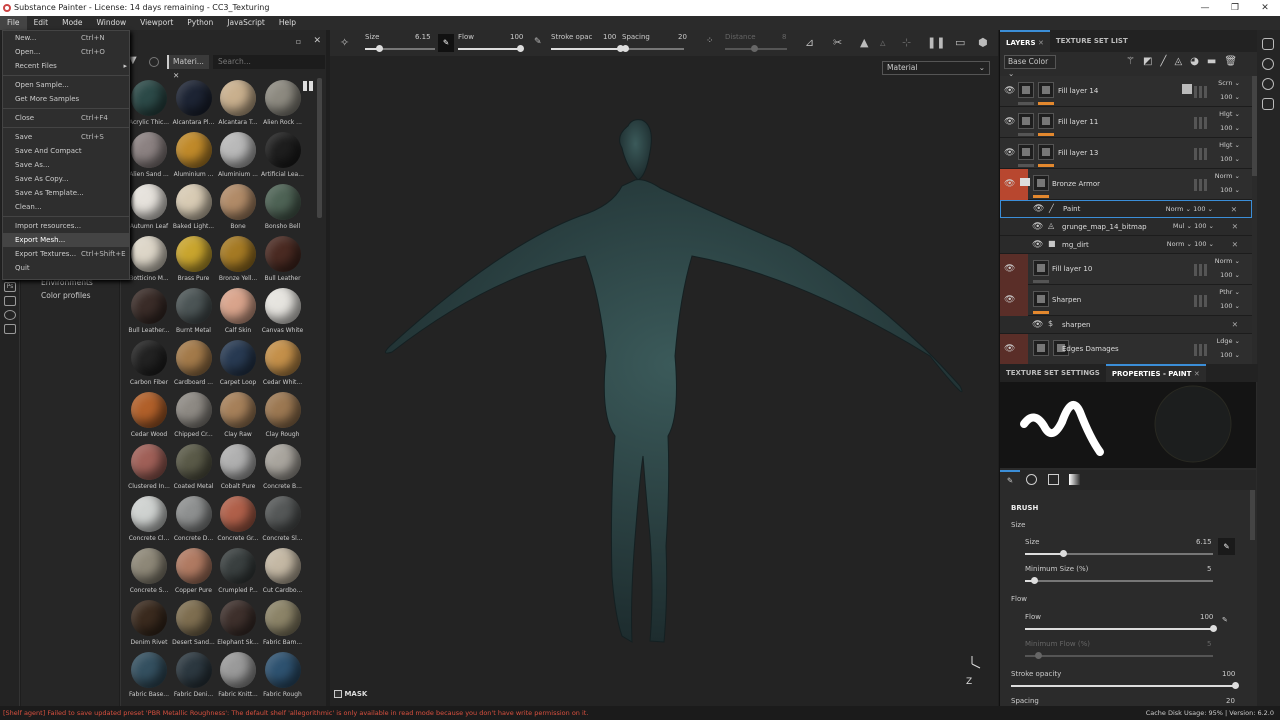 The width and height of the screenshot is (1280, 720). I want to click on layer-name: Bronze Armor, so click(1076, 184).